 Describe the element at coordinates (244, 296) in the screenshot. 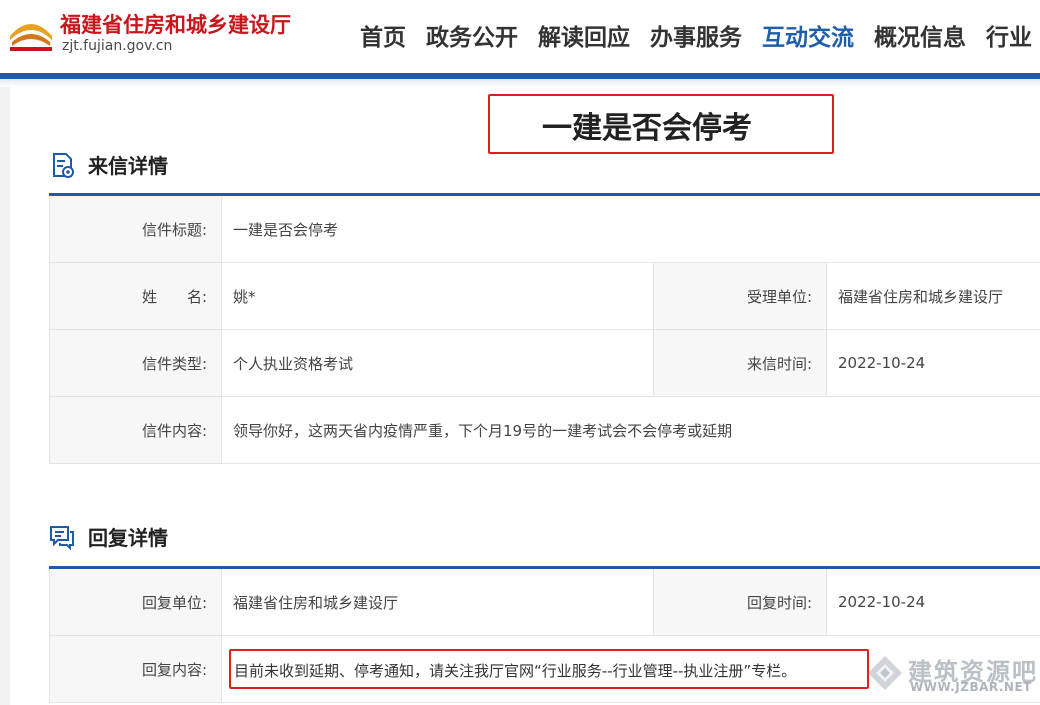

I see `letter-name-value: 姚*` at that location.